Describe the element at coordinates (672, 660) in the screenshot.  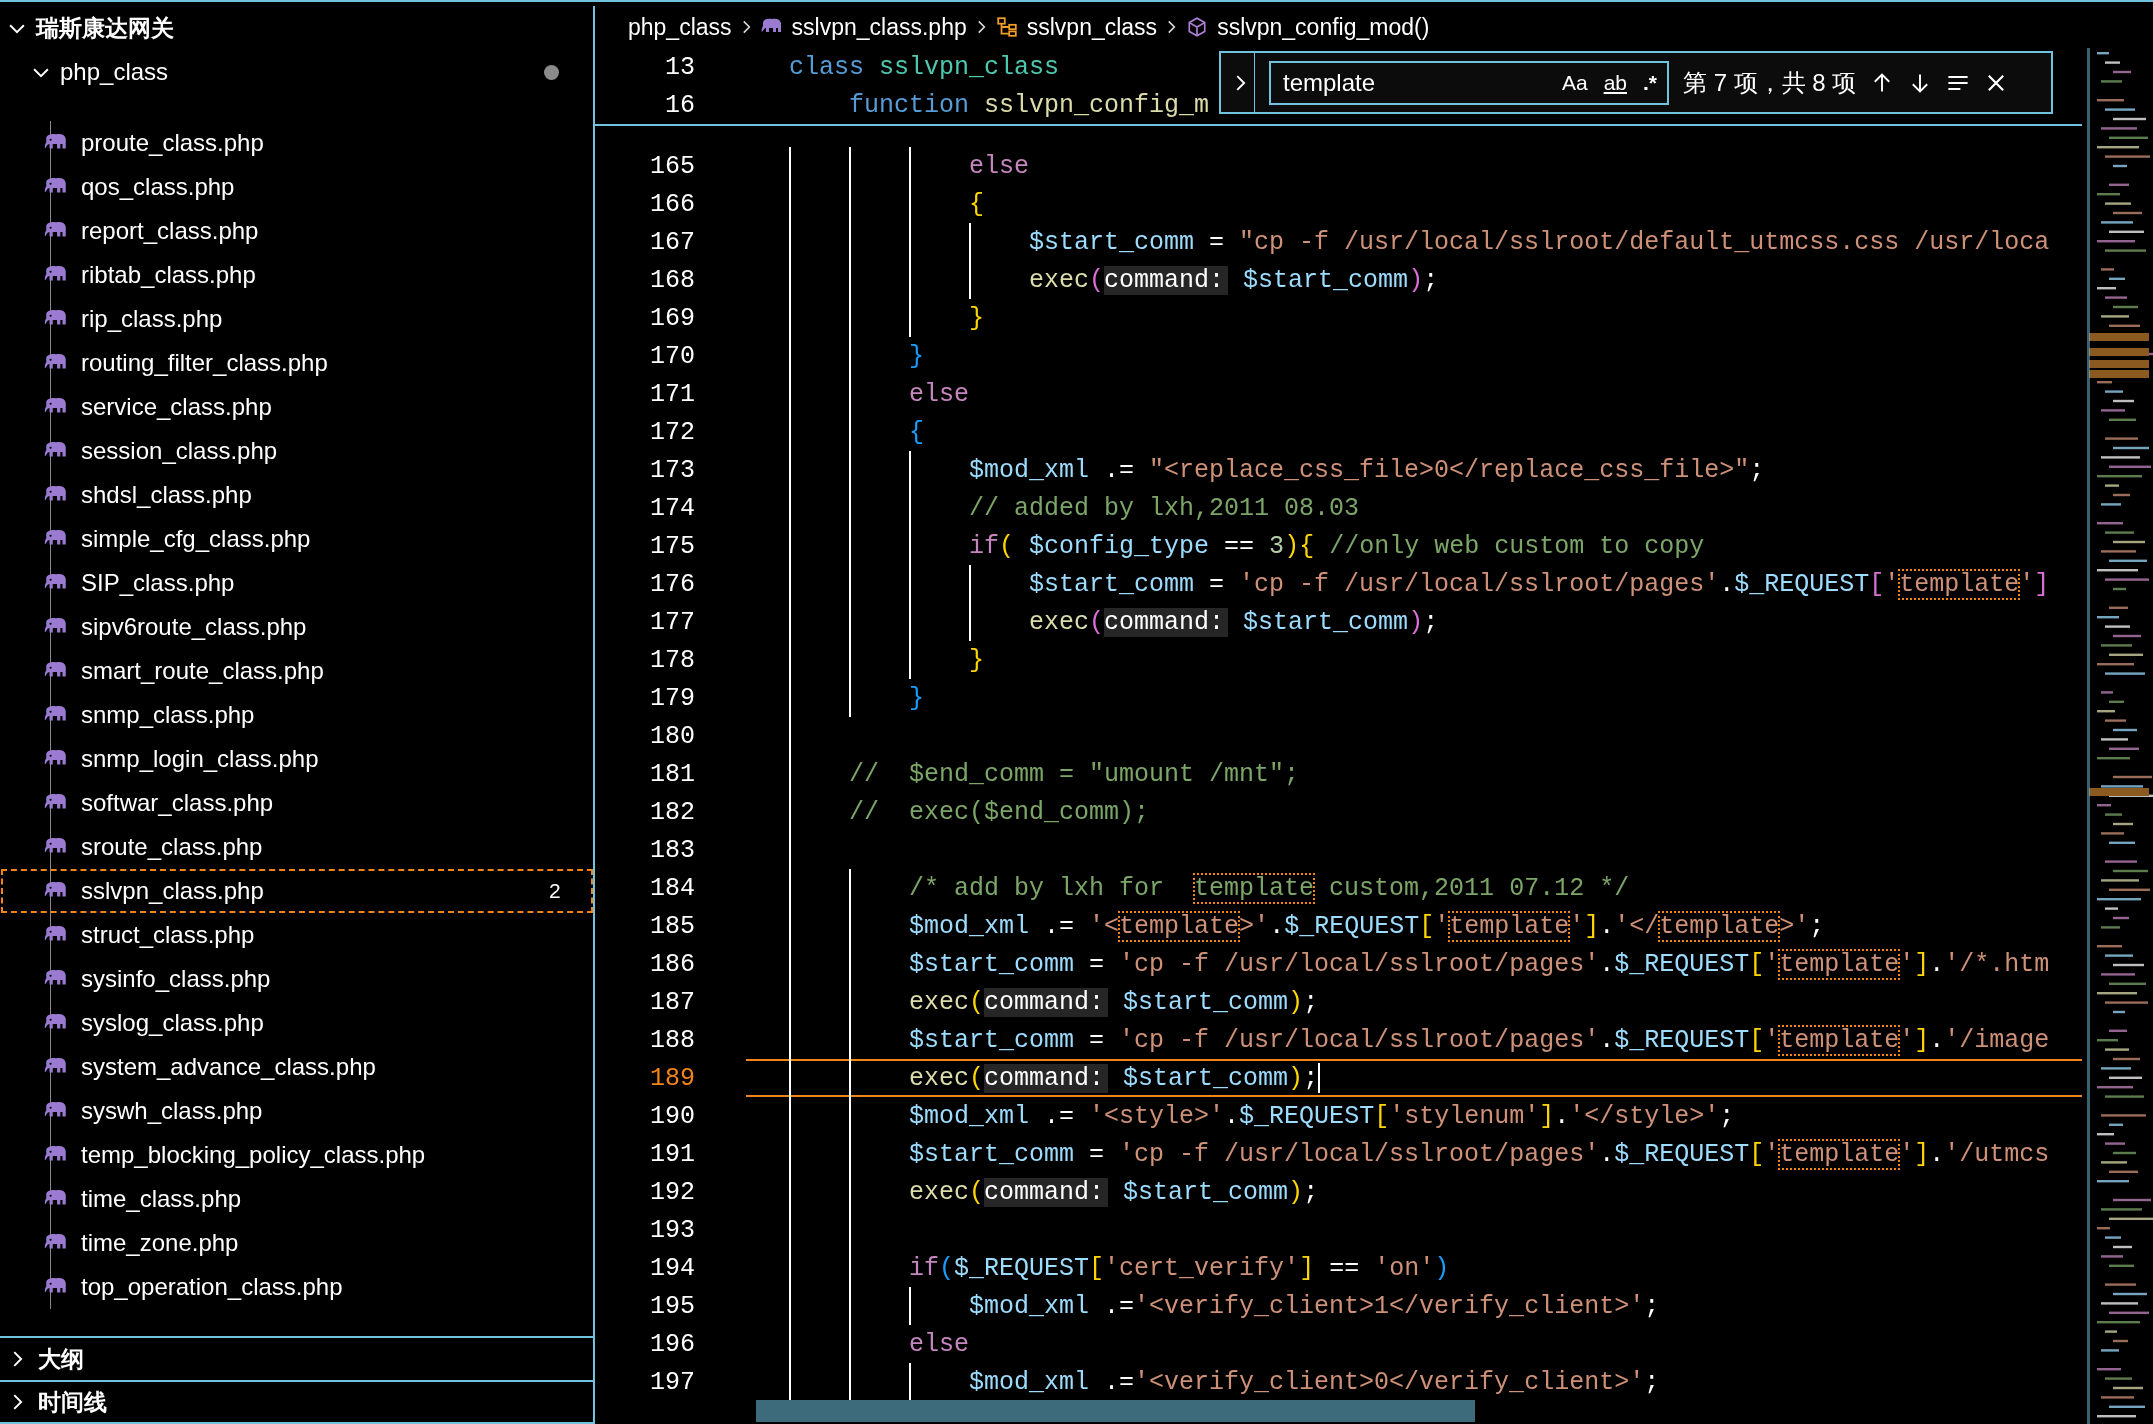
I see `line-number: 178` at that location.